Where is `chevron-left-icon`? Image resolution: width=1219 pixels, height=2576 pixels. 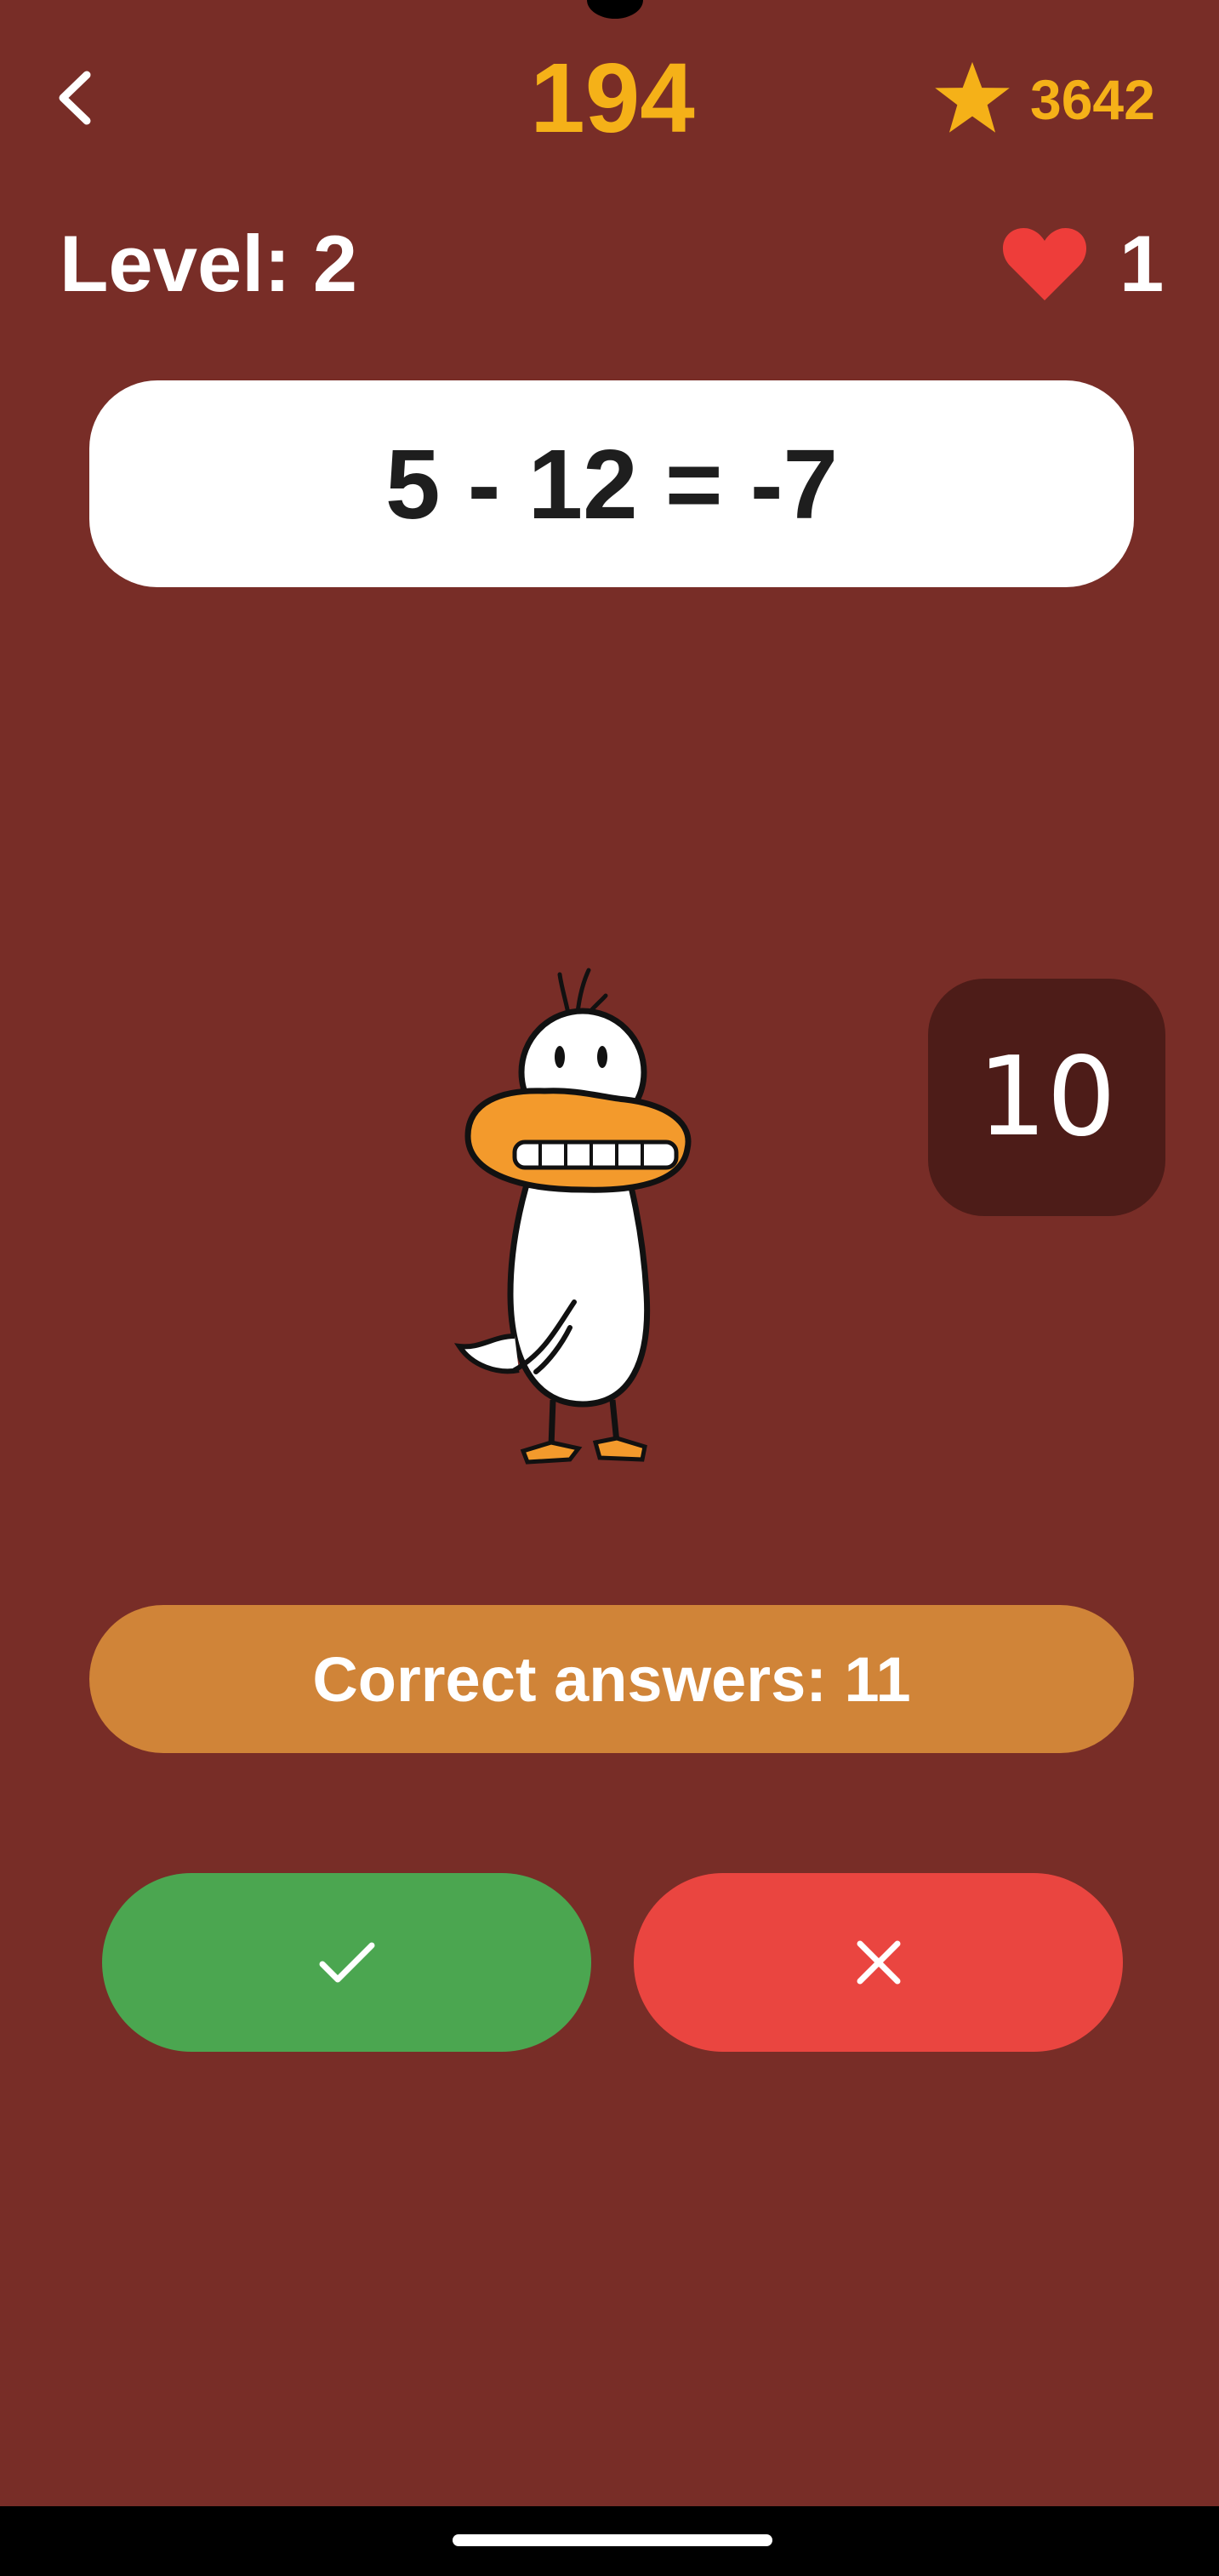 chevron-left-icon is located at coordinates (75, 98).